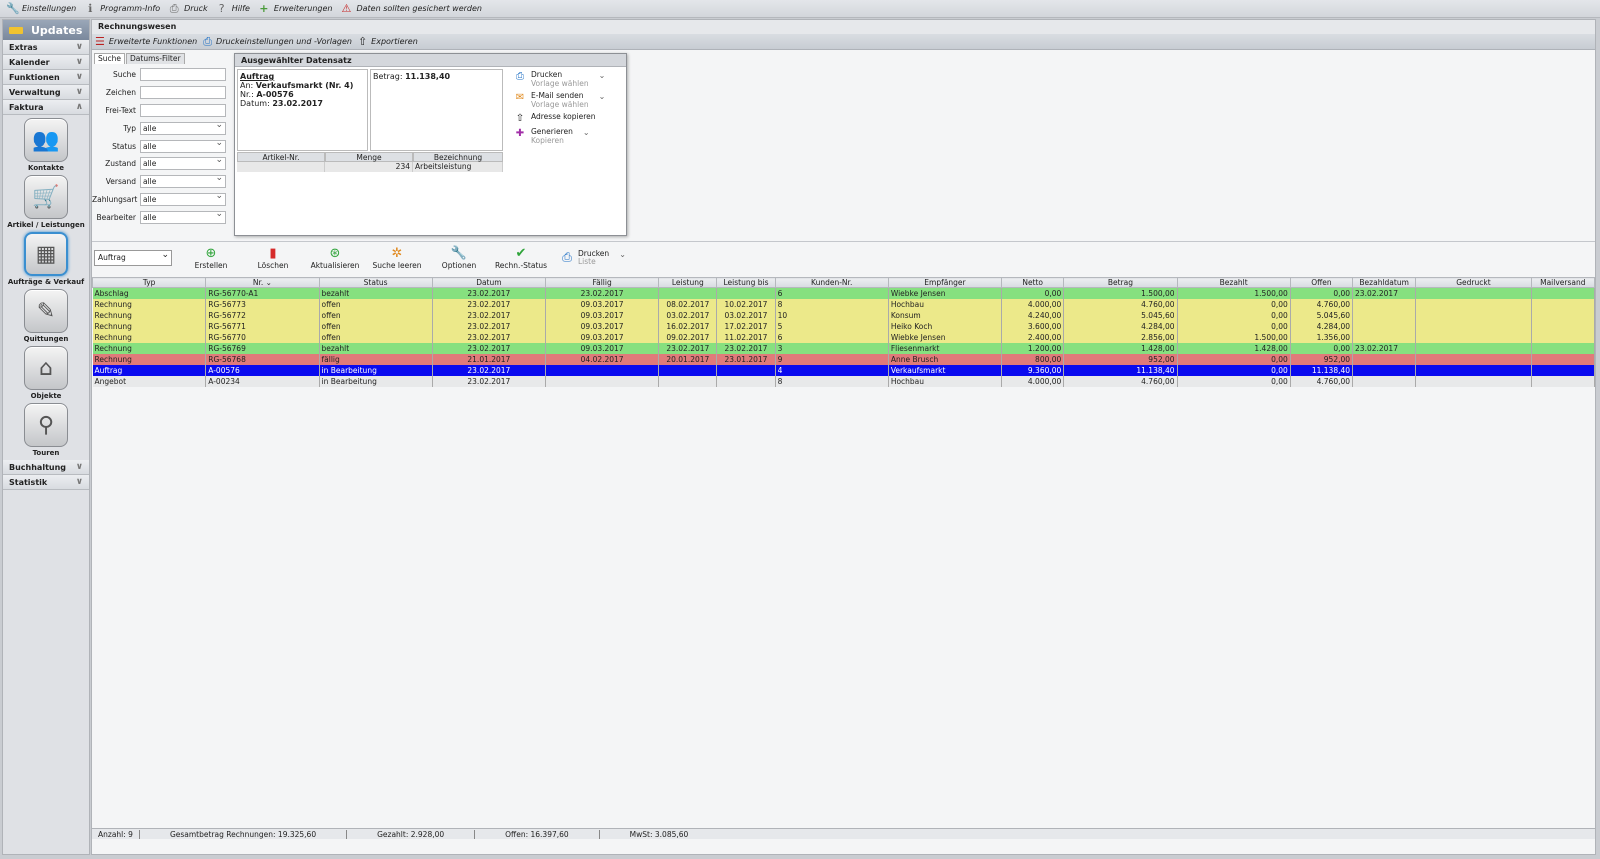 The image size is (1600, 859). I want to click on email-action: ✉ E-Mail senden Vorlage wählen ⌄, so click(568, 100).